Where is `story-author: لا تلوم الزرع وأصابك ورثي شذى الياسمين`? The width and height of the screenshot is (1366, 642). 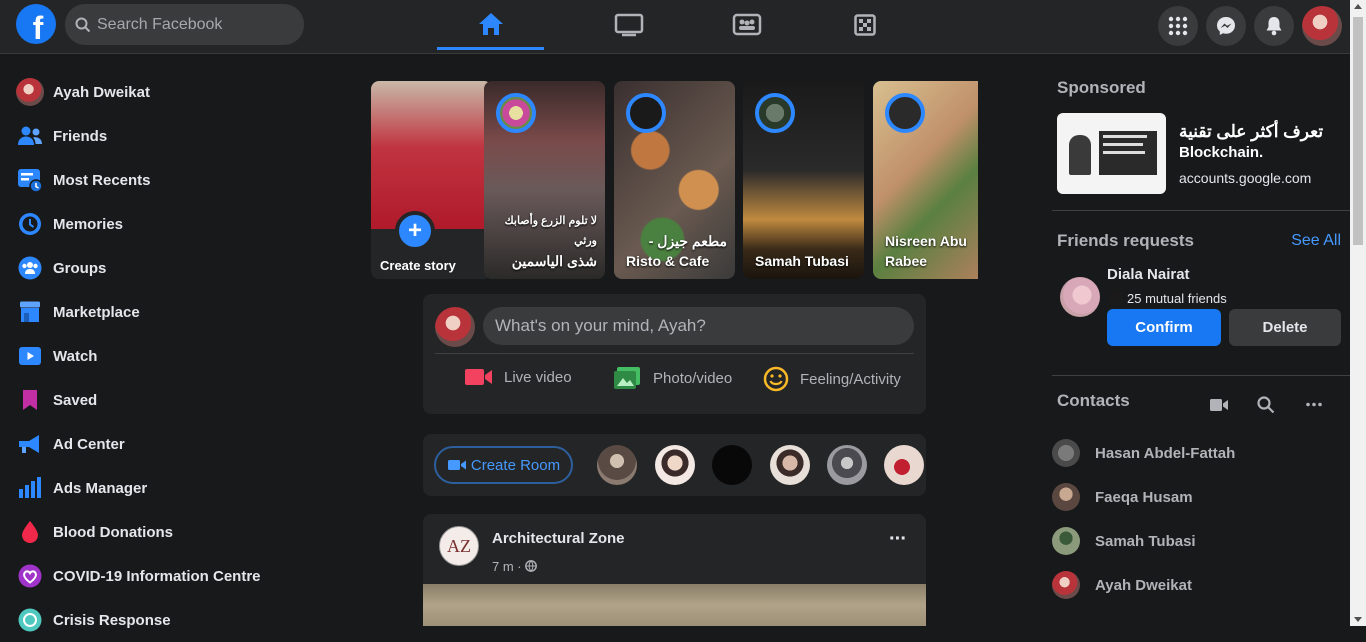
story-author: لا تلوم الزرع وأصابك ورثي شذى الياسمين is located at coordinates (550, 242).